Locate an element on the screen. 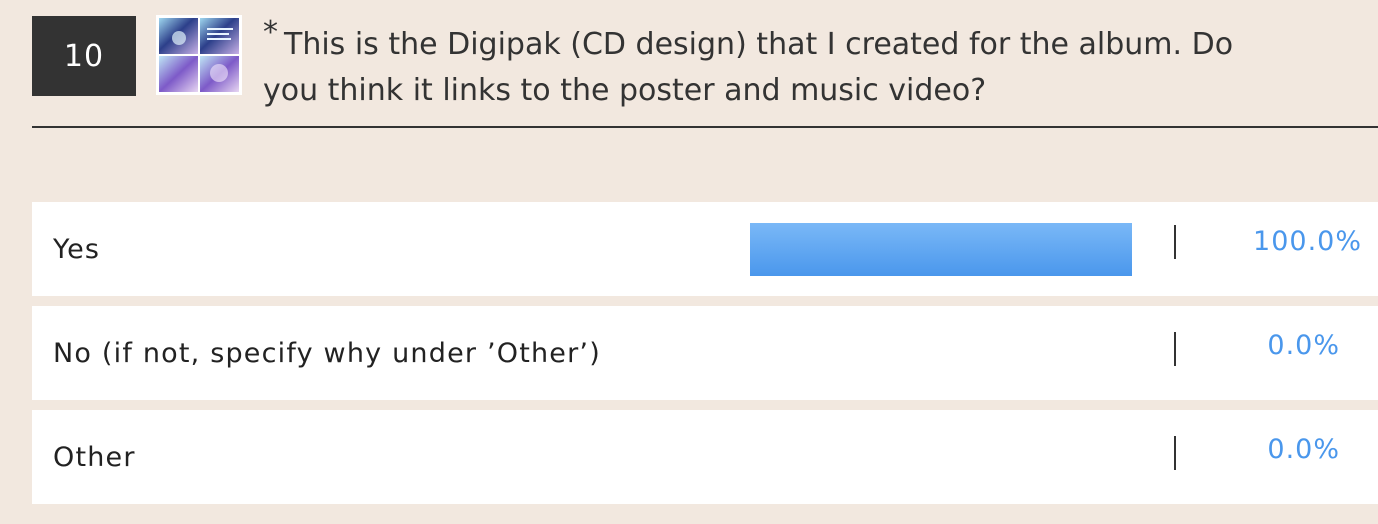 Image resolution: width=1378 pixels, height=524 pixels. percent-other: 0.0% is located at coordinates (1303, 449).